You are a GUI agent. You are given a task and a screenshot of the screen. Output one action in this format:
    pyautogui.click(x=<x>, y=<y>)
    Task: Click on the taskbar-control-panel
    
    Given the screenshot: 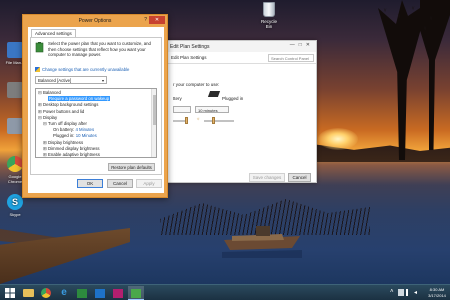 What is the action you would take?
    pyautogui.click(x=136, y=293)
    